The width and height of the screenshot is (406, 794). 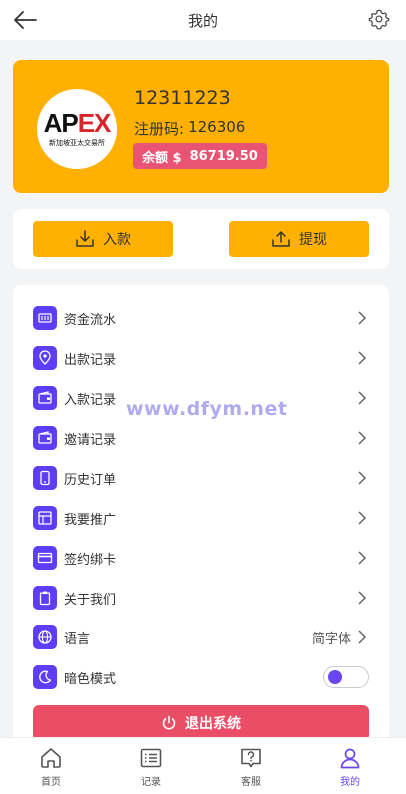 What do you see at coordinates (379, 19) in the screenshot?
I see `gear-icon` at bounding box center [379, 19].